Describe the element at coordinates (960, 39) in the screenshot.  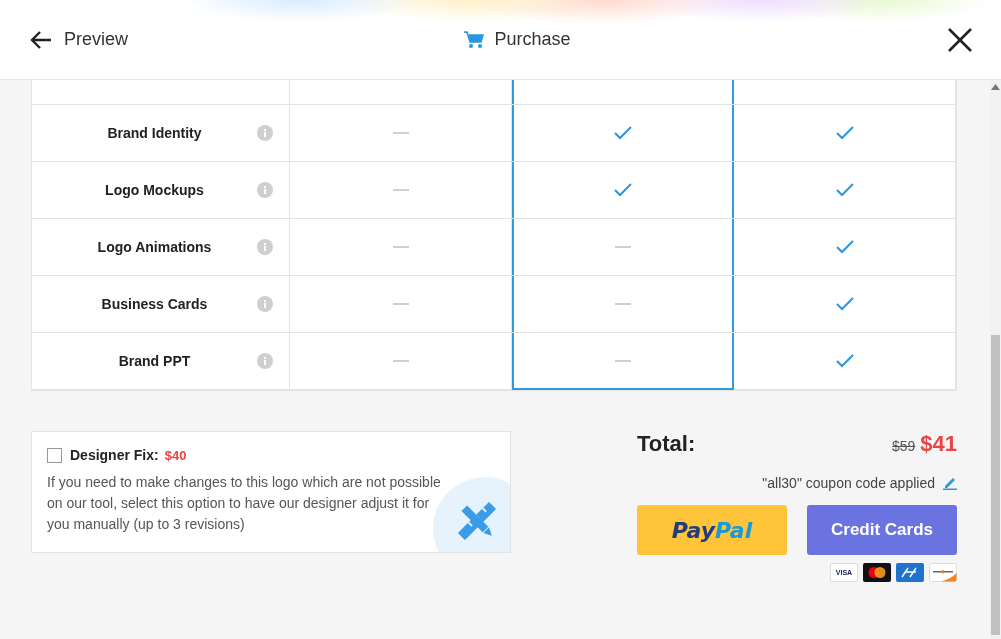
I see `close-button` at that location.